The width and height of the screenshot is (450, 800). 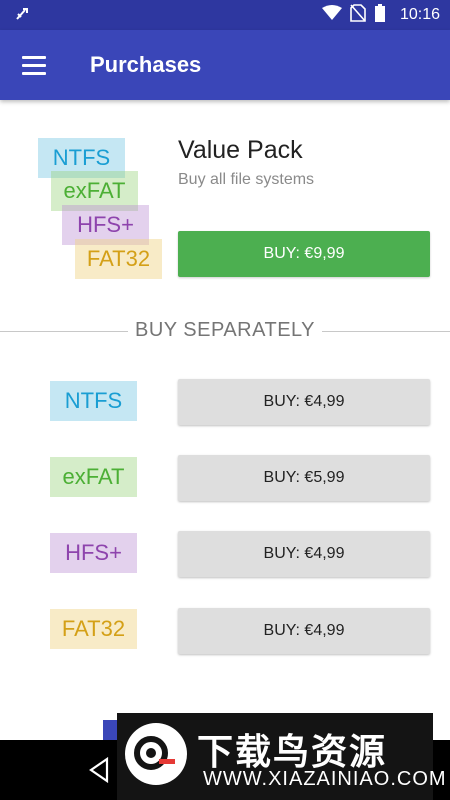 I want to click on item-tag-ntfs: NTFS, so click(x=93, y=401).